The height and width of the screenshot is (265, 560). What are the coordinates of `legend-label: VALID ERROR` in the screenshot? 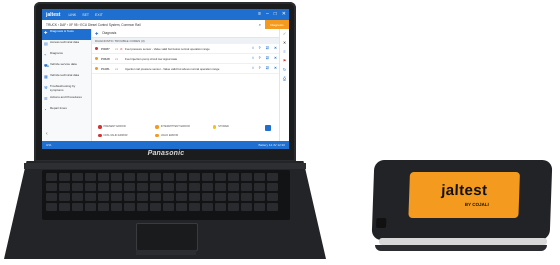 It's located at (169, 135).